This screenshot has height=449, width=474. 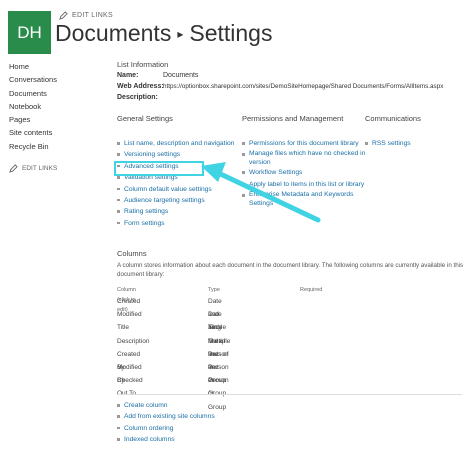 What do you see at coordinates (166, 428) in the screenshot?
I see `link-column-ordering: Column ordering` at bounding box center [166, 428].